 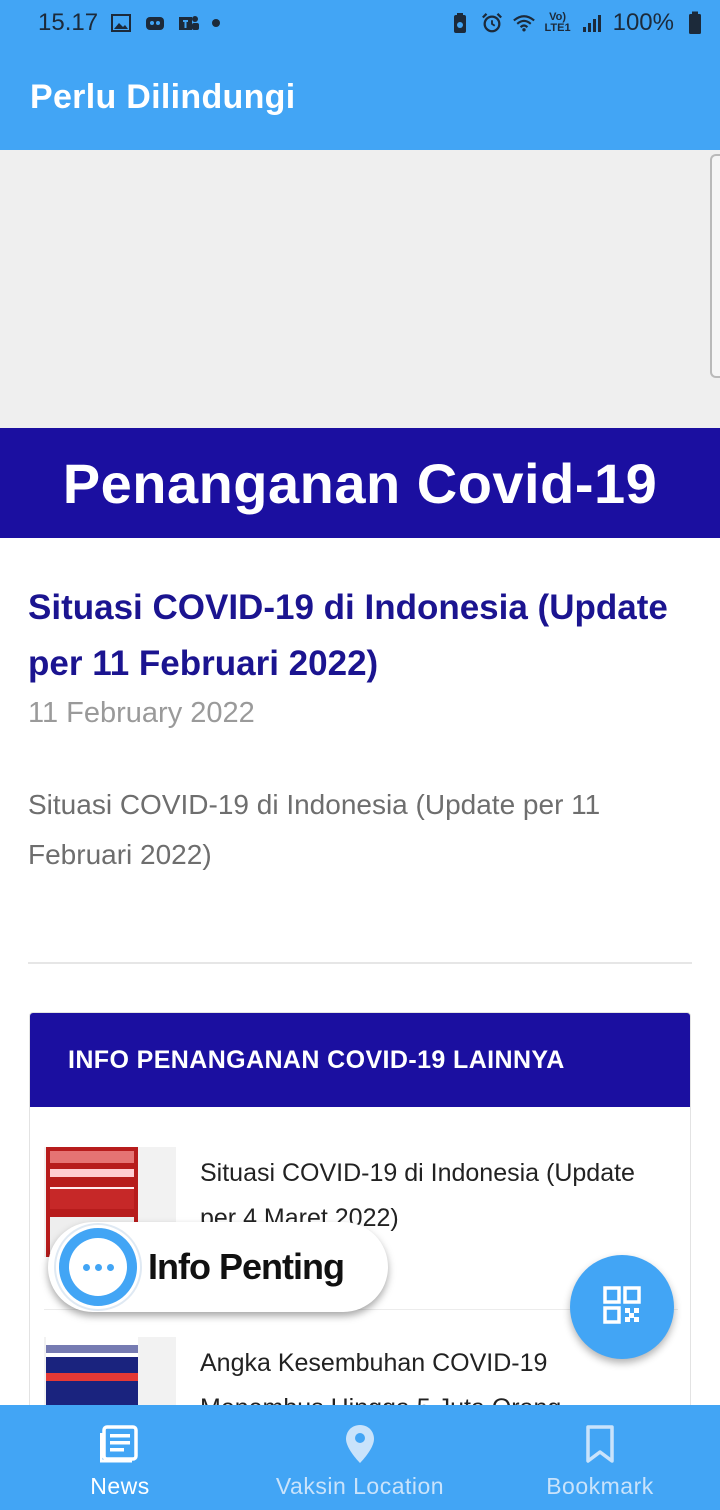 What do you see at coordinates (557, 27) in the screenshot?
I see `volte-bottom: LTE1` at bounding box center [557, 27].